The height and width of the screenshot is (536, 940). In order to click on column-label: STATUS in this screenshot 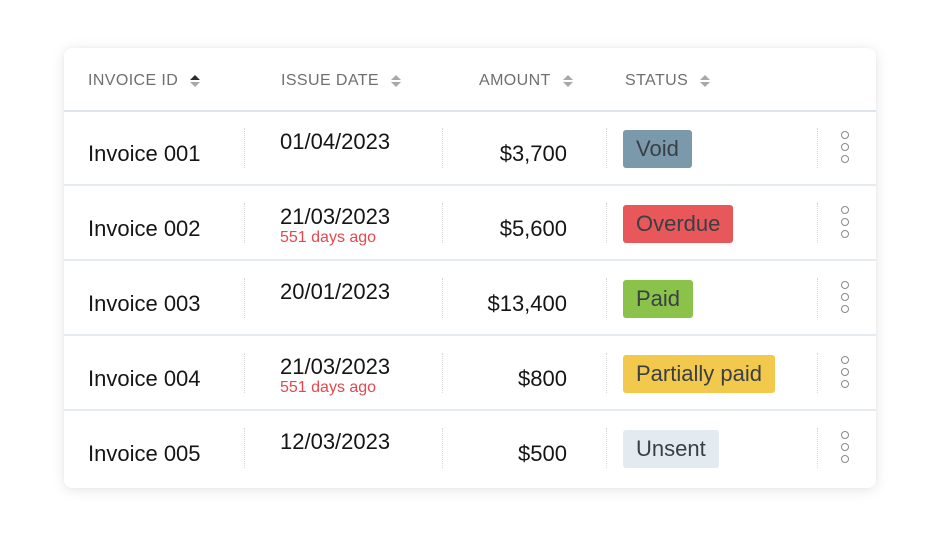, I will do `click(657, 80)`.